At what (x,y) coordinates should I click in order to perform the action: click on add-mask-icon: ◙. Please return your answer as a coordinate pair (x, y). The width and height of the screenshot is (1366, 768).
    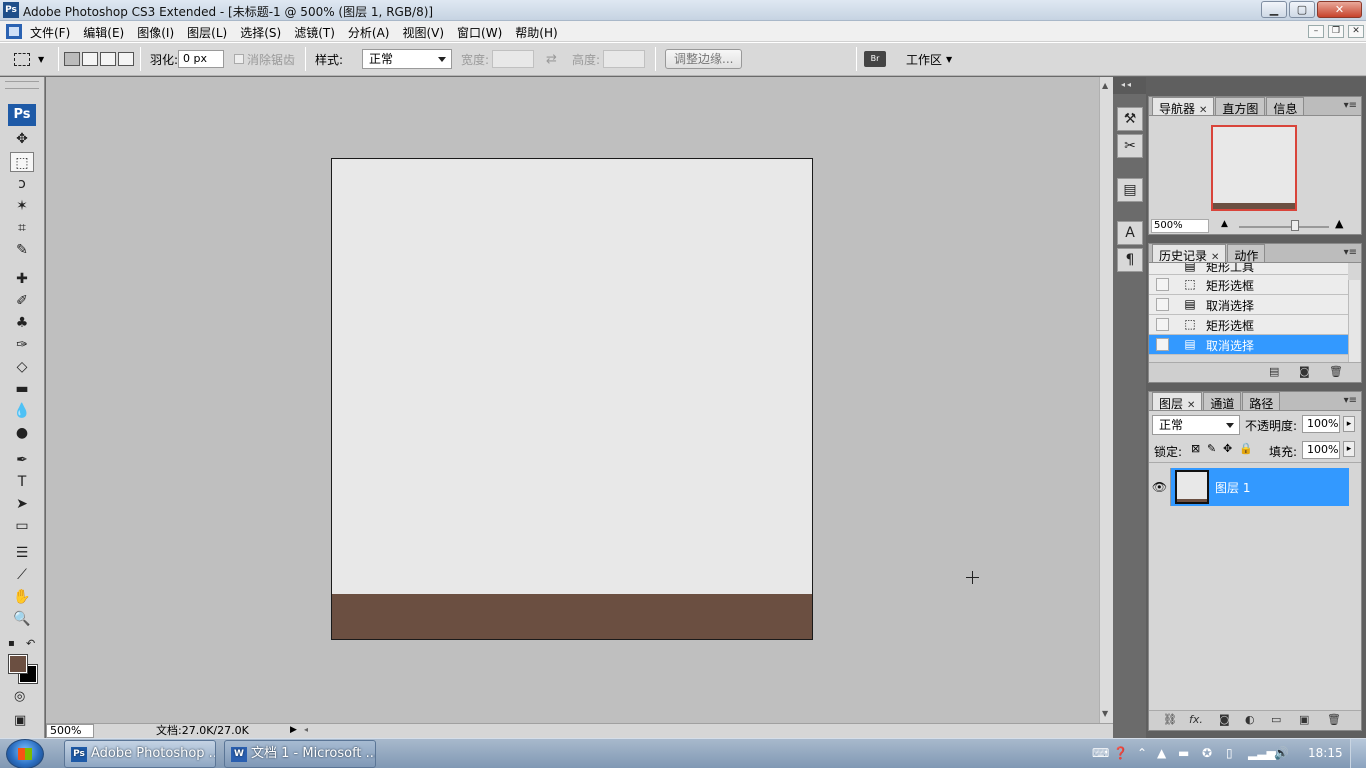
    Looking at the image, I should click on (1224, 719).